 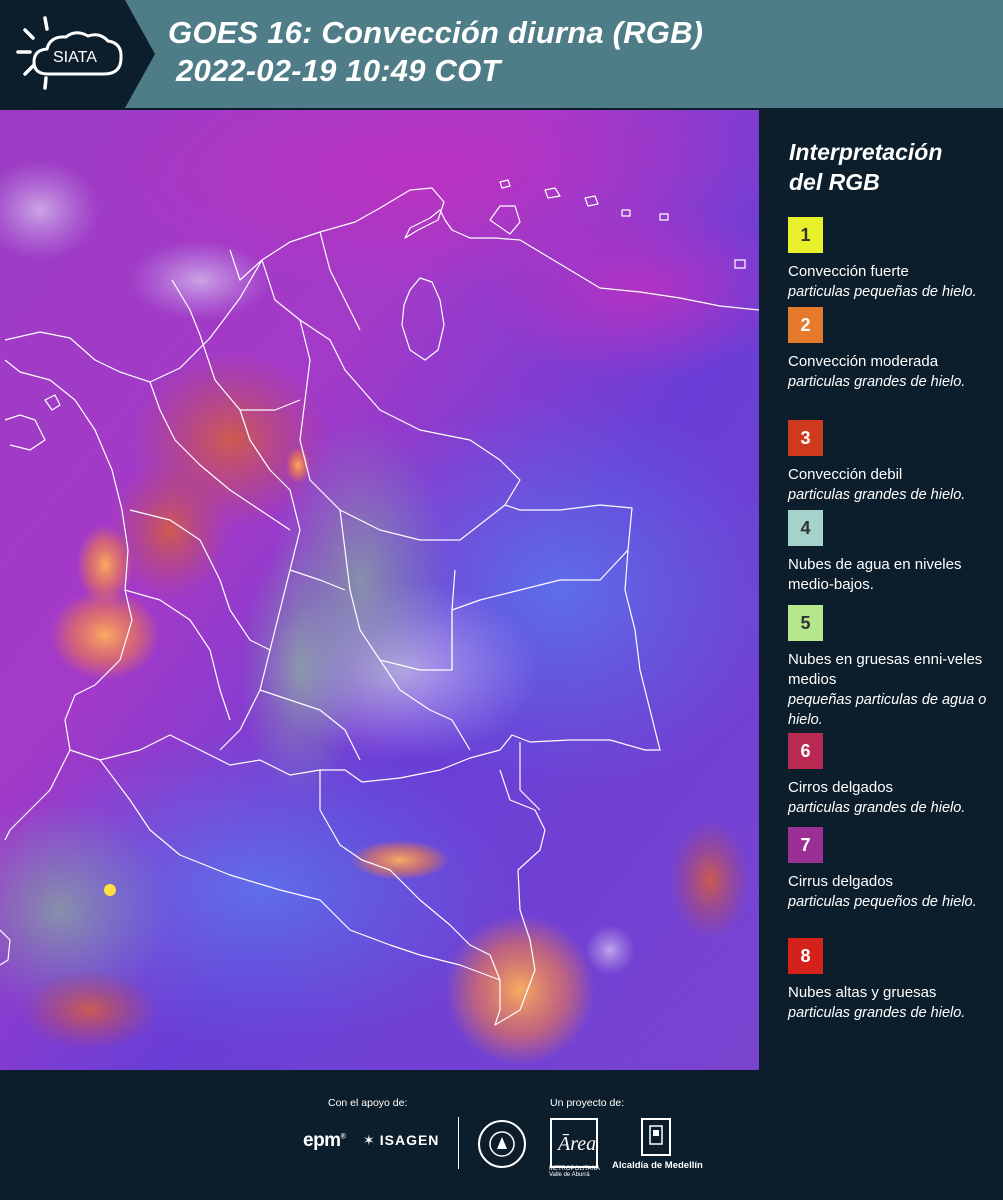 I want to click on legend-item-name: Nubes de agua en niveles medio-bajos., so click(x=875, y=574).